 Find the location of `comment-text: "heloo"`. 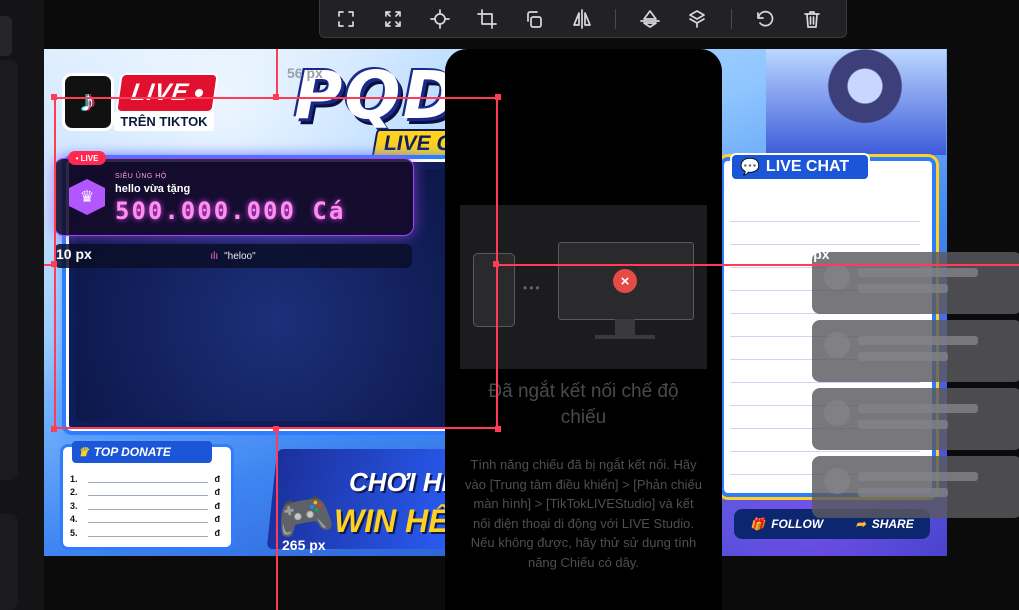

comment-text: "heloo" is located at coordinates (240, 256).